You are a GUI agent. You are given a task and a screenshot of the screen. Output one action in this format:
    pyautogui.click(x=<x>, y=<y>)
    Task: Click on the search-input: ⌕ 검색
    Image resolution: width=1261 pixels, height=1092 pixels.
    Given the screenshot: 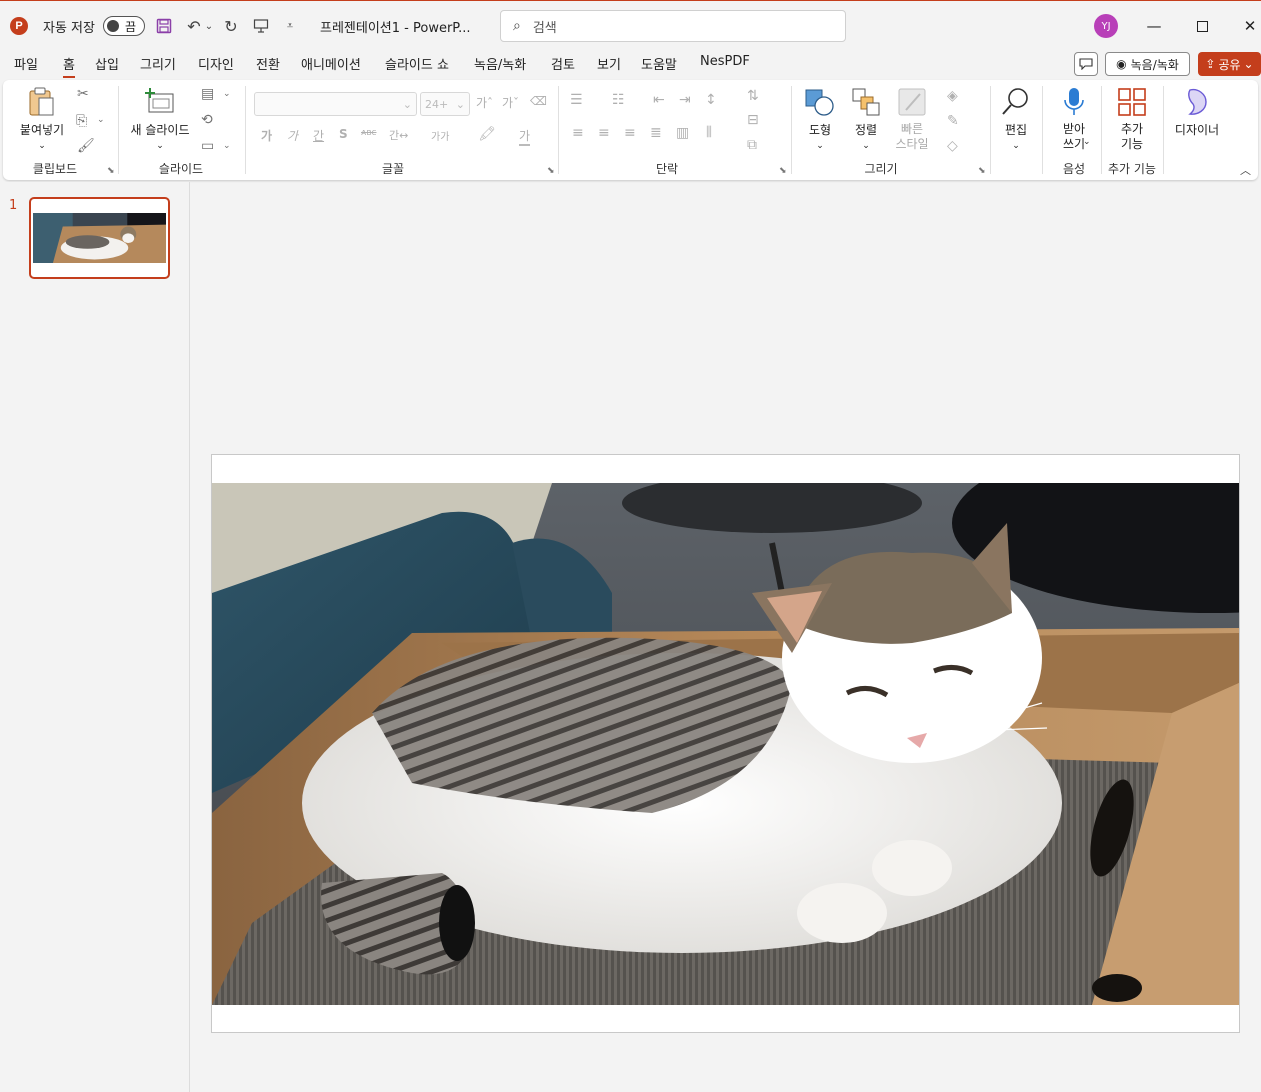 What is the action you would take?
    pyautogui.click(x=673, y=26)
    